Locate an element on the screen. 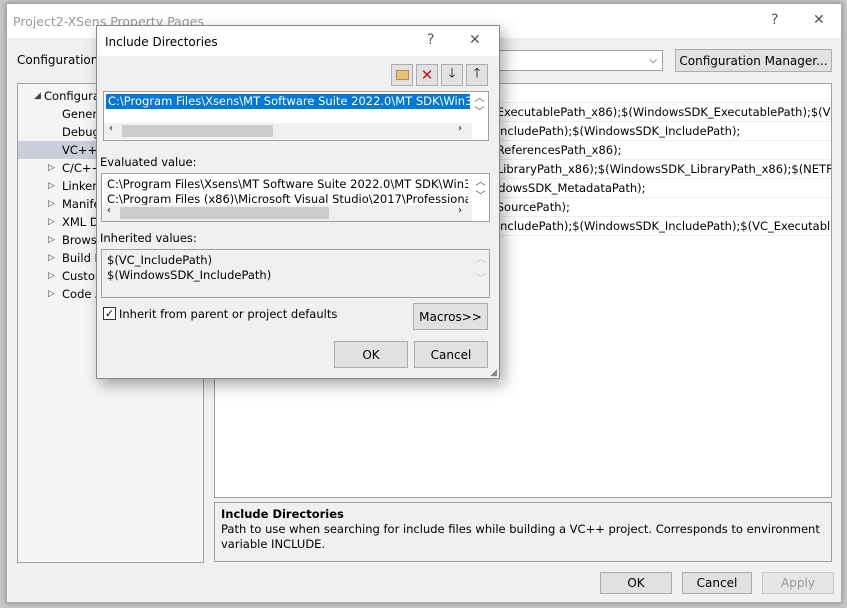  arrow-up-icon: 🡑 is located at coordinates (477, 73).